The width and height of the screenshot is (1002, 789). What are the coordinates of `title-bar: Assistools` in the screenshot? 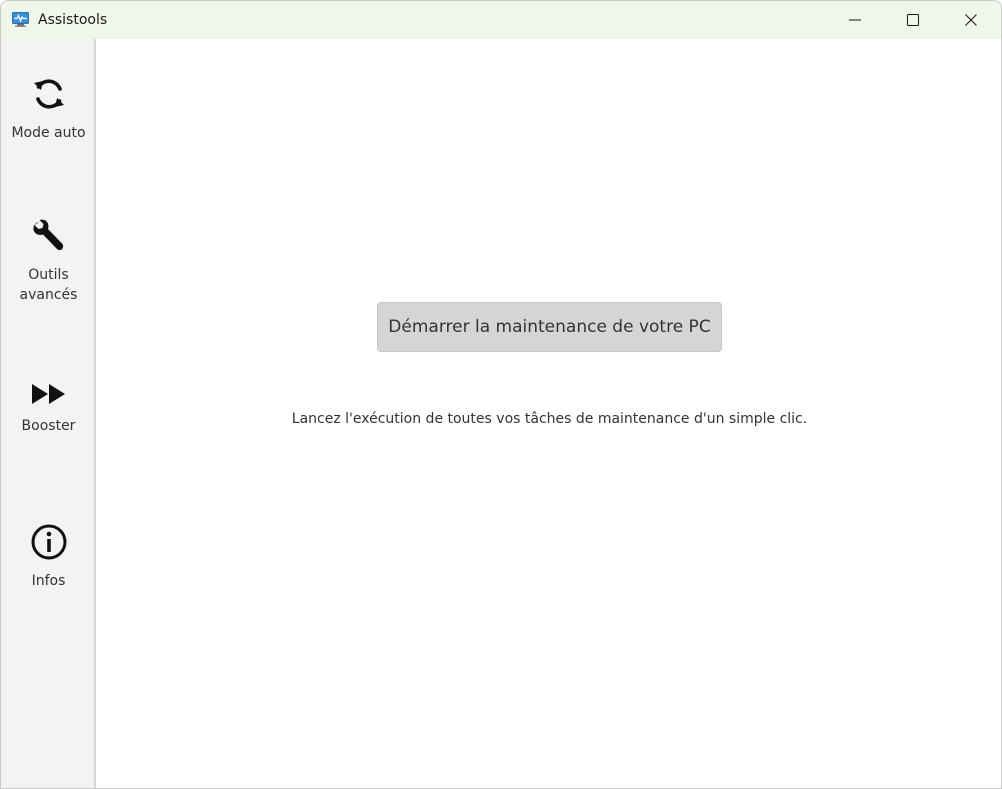 It's located at (501, 20).